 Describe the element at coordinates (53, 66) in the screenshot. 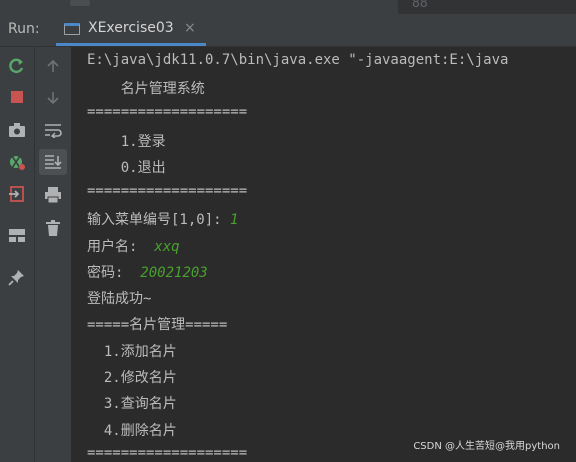

I see `up-icon` at that location.